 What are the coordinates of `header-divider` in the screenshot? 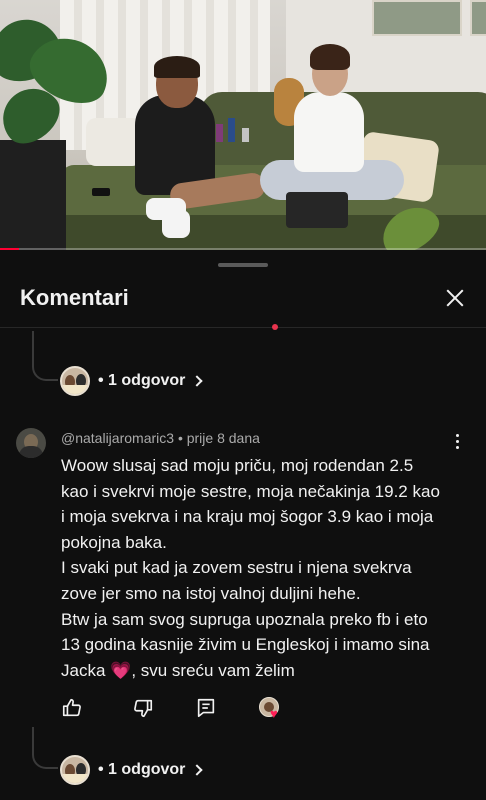 It's located at (243, 327).